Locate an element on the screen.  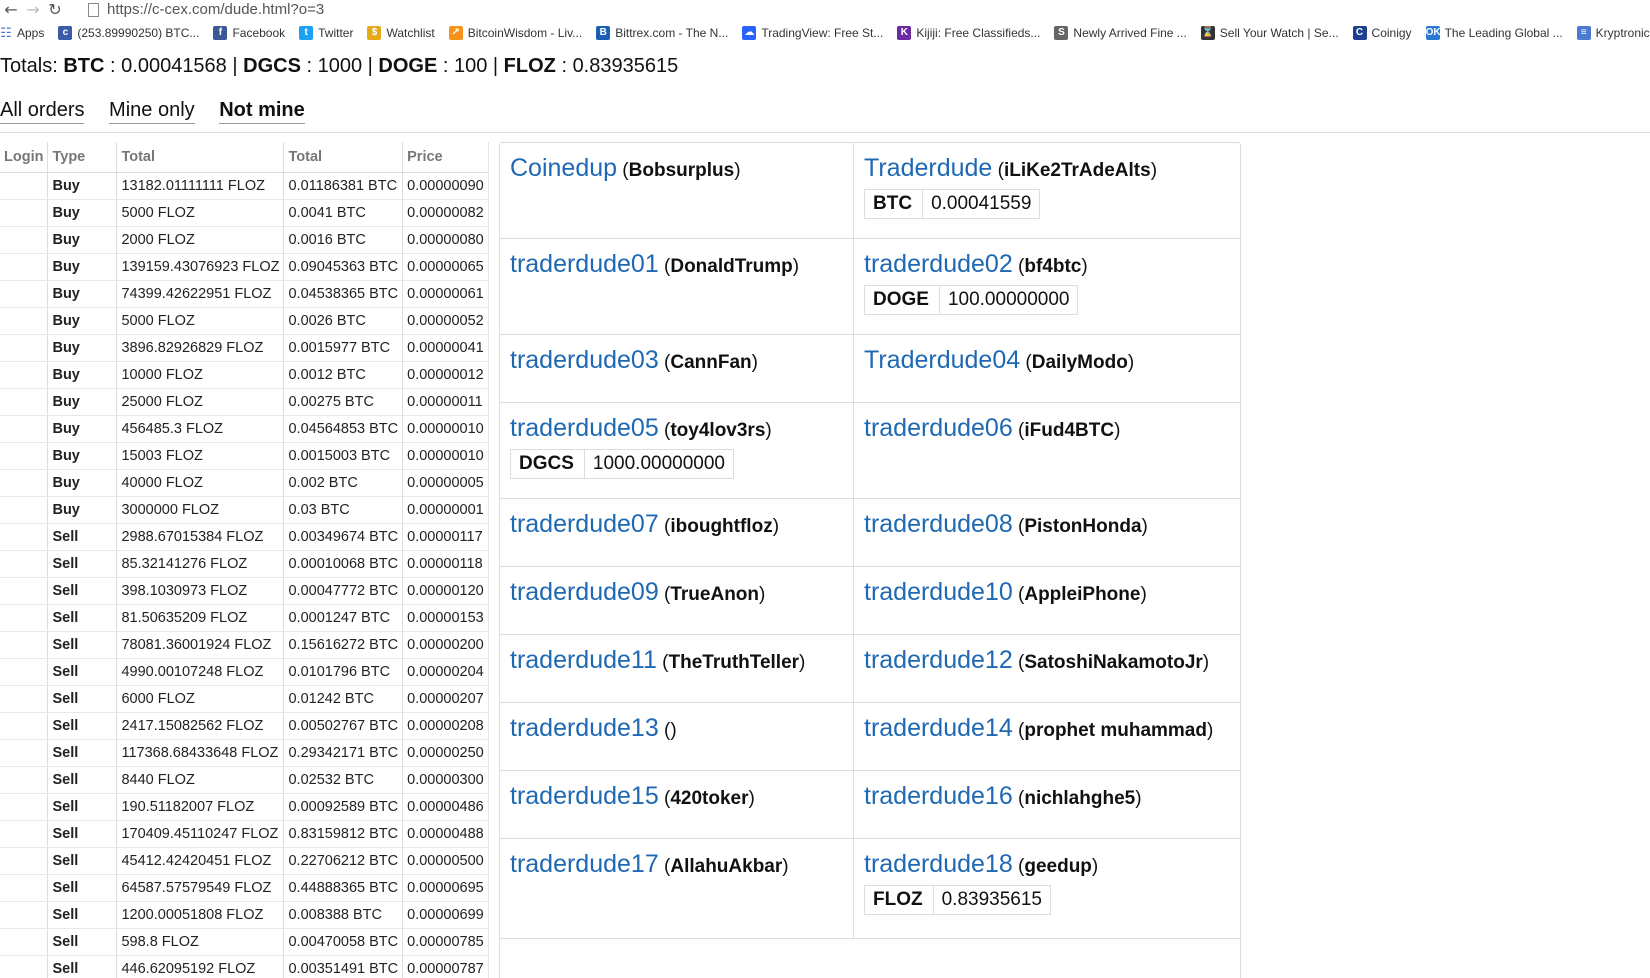
dude-username: iFud4BTC is located at coordinates (1069, 430).